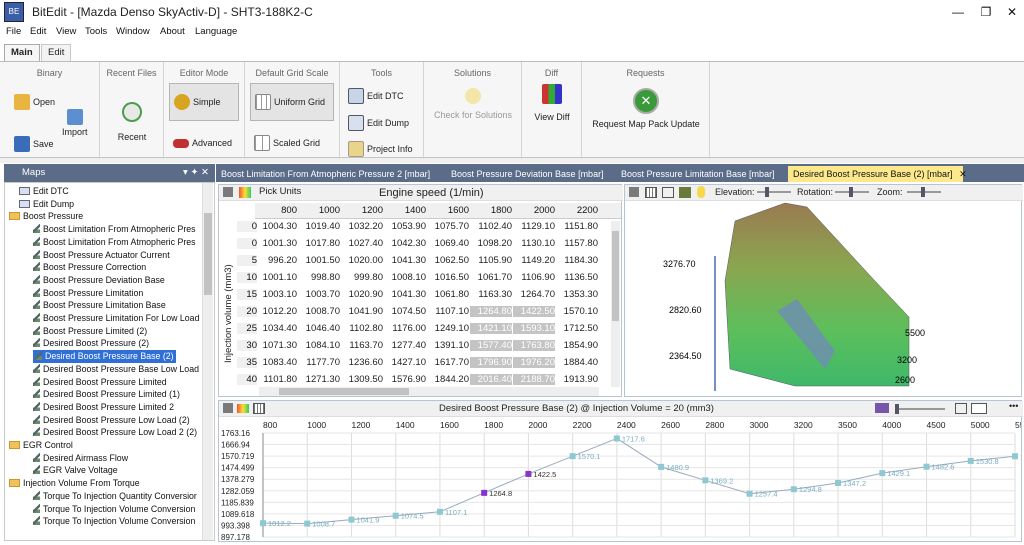 The height and width of the screenshot is (545, 1024). What do you see at coordinates (114, 229) in the screenshot?
I see `tree-item: Boost Limitation From Atmopheric Pres` at bounding box center [114, 229].